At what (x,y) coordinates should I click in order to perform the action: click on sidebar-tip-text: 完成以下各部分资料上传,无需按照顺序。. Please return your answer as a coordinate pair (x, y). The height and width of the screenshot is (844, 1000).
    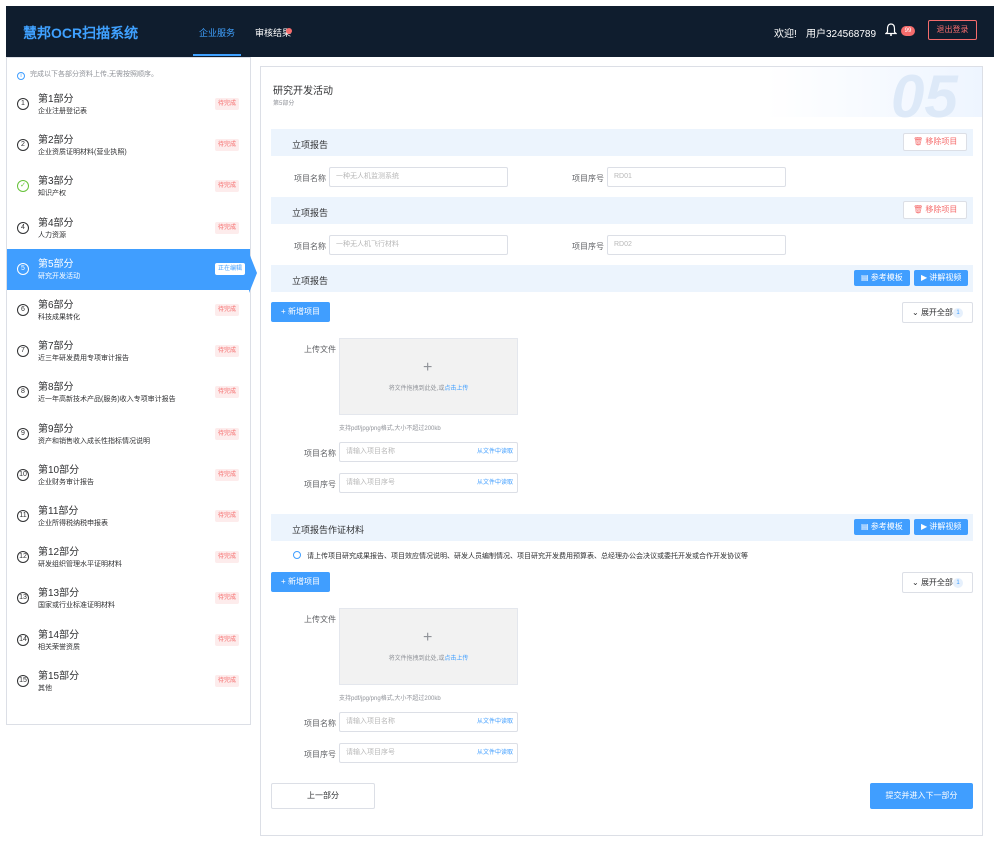
    Looking at the image, I should click on (94, 74).